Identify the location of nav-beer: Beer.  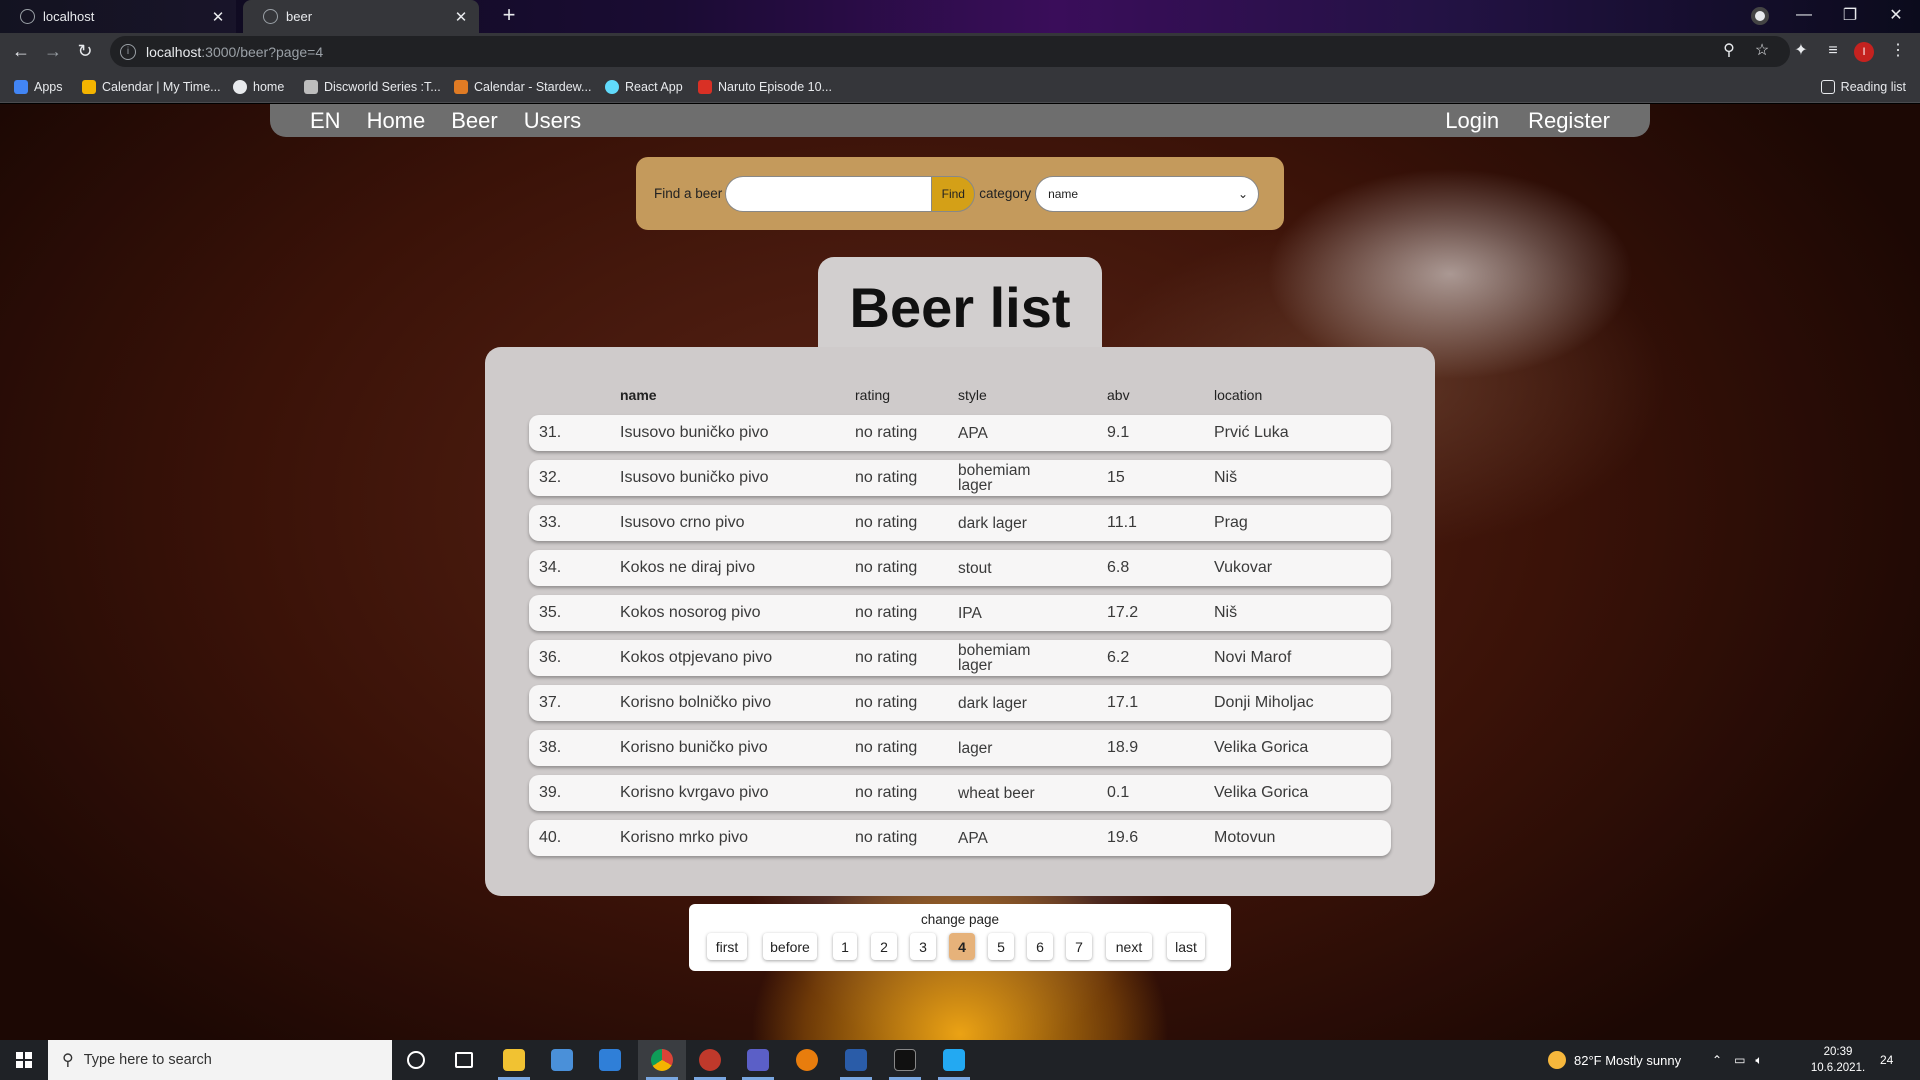
(474, 121).